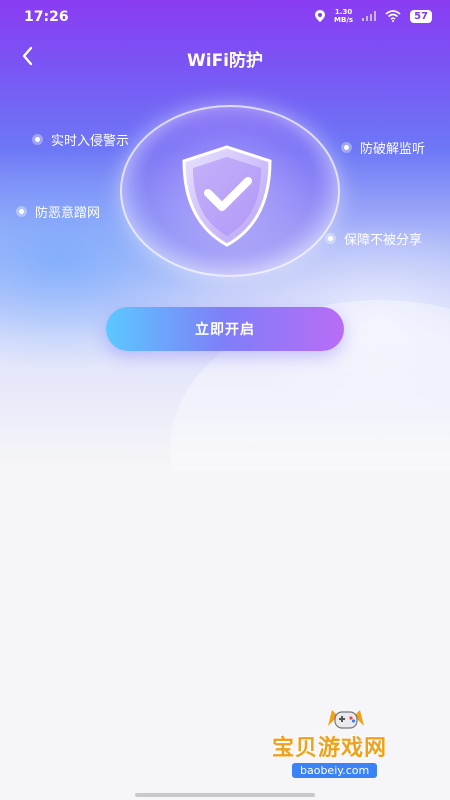  I want to click on location-icon, so click(320, 16).